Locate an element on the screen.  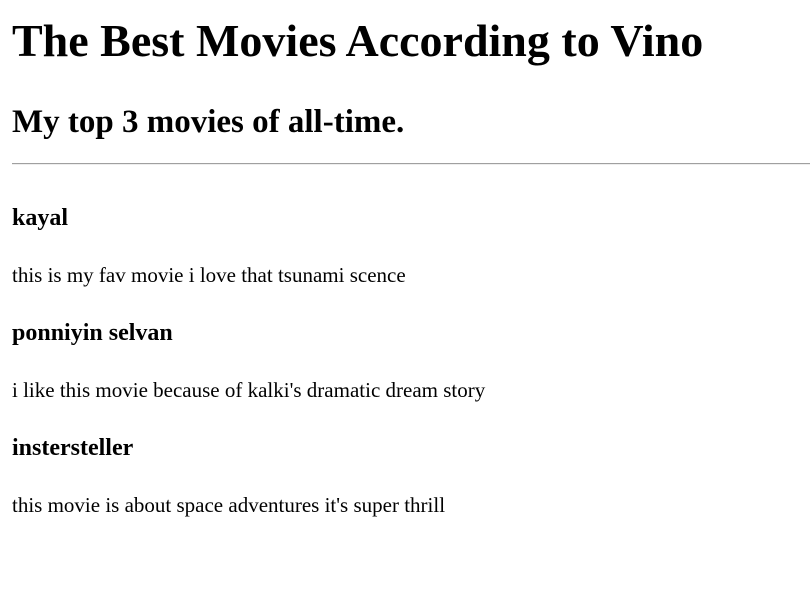
page-subtitle: My top 3 movies of all-time. is located at coordinates (208, 122).